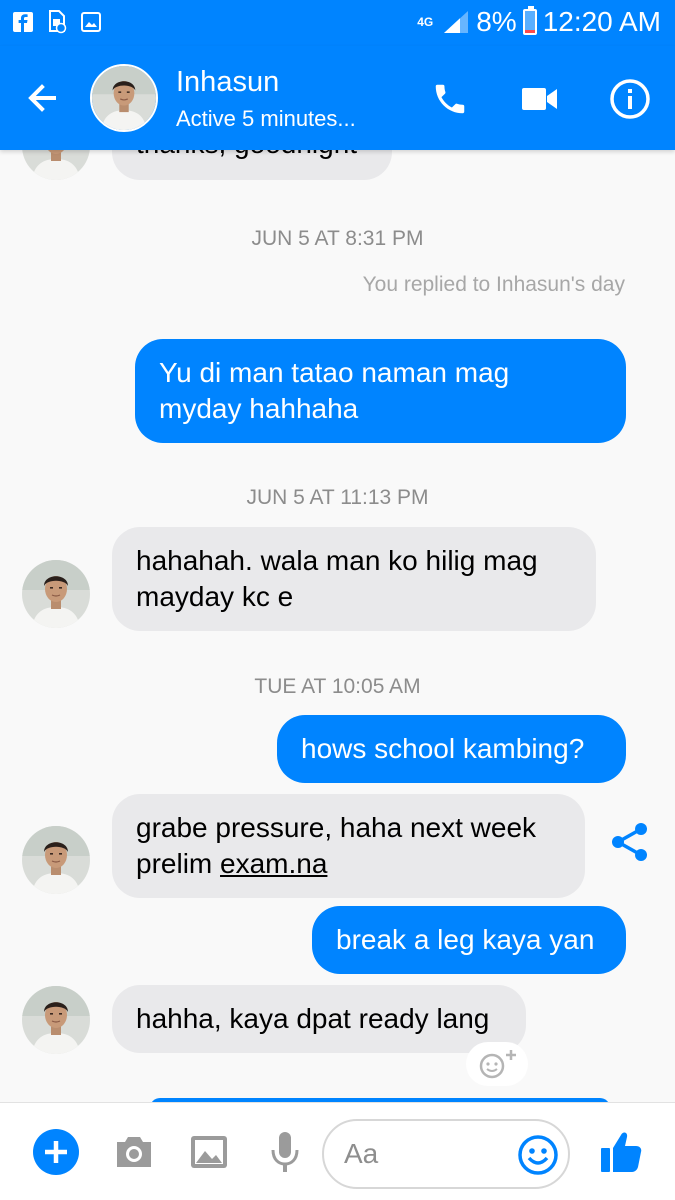 This screenshot has width=675, height=1200. Describe the element at coordinates (425, 21) in the screenshot. I see `network-type: 4G` at that location.